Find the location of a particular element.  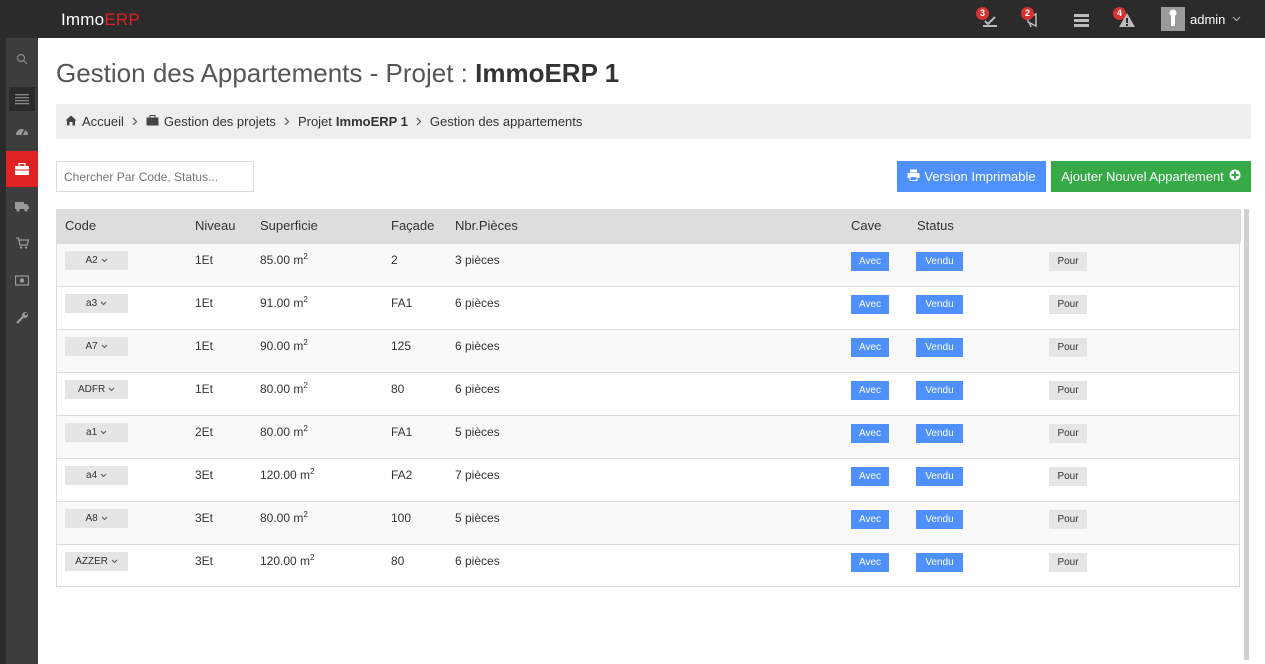

code-label: AZZER is located at coordinates (91, 561).